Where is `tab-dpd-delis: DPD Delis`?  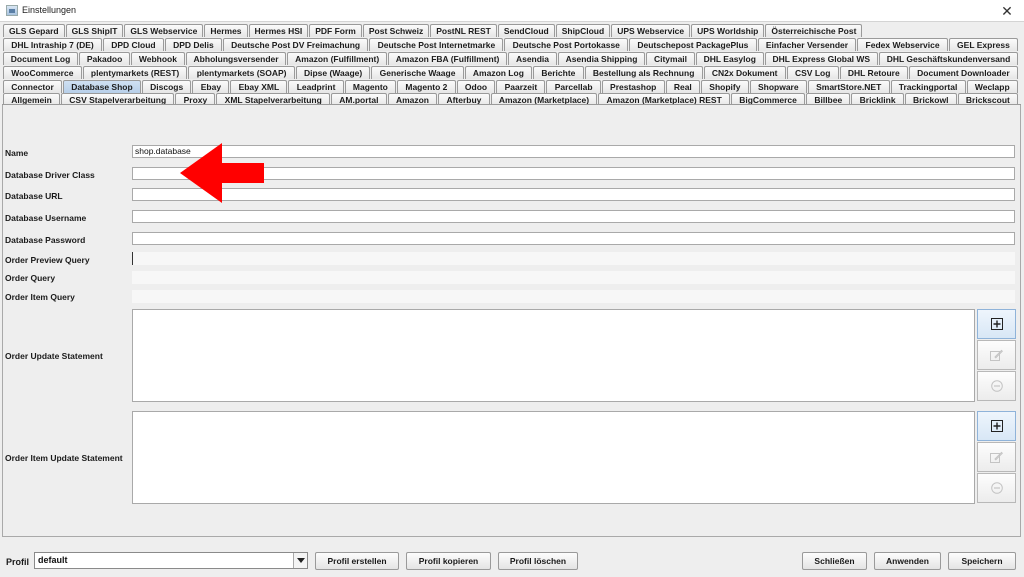 tab-dpd-delis: DPD Delis is located at coordinates (193, 44).